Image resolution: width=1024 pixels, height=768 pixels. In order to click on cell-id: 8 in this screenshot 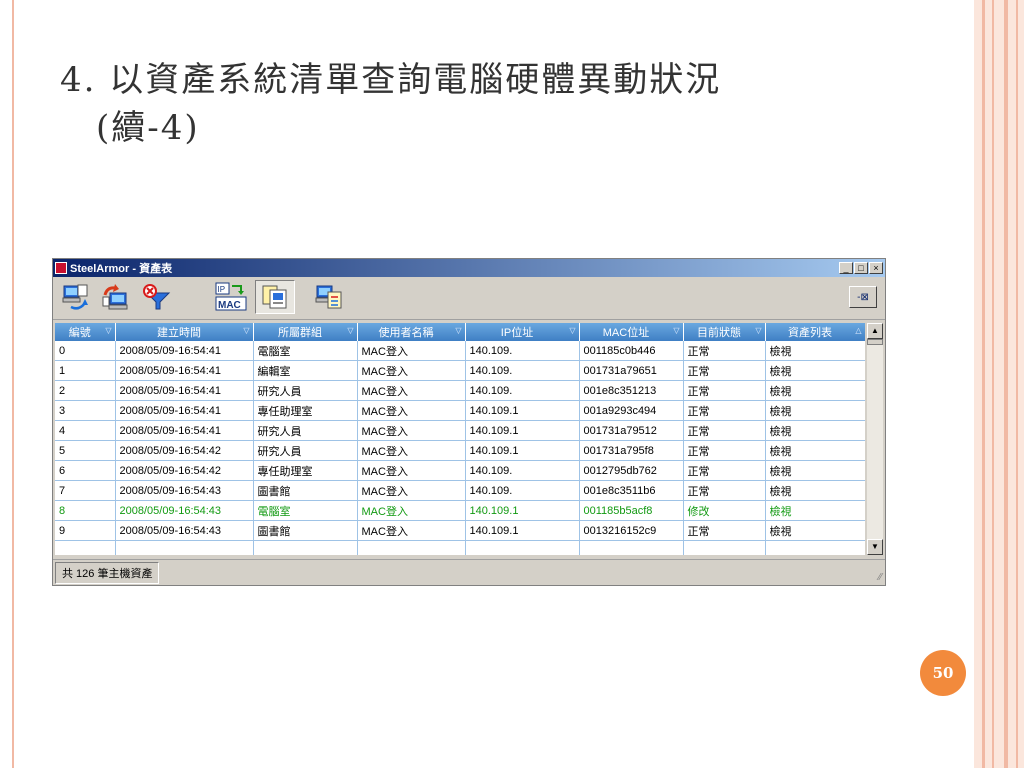, I will do `click(85, 510)`.